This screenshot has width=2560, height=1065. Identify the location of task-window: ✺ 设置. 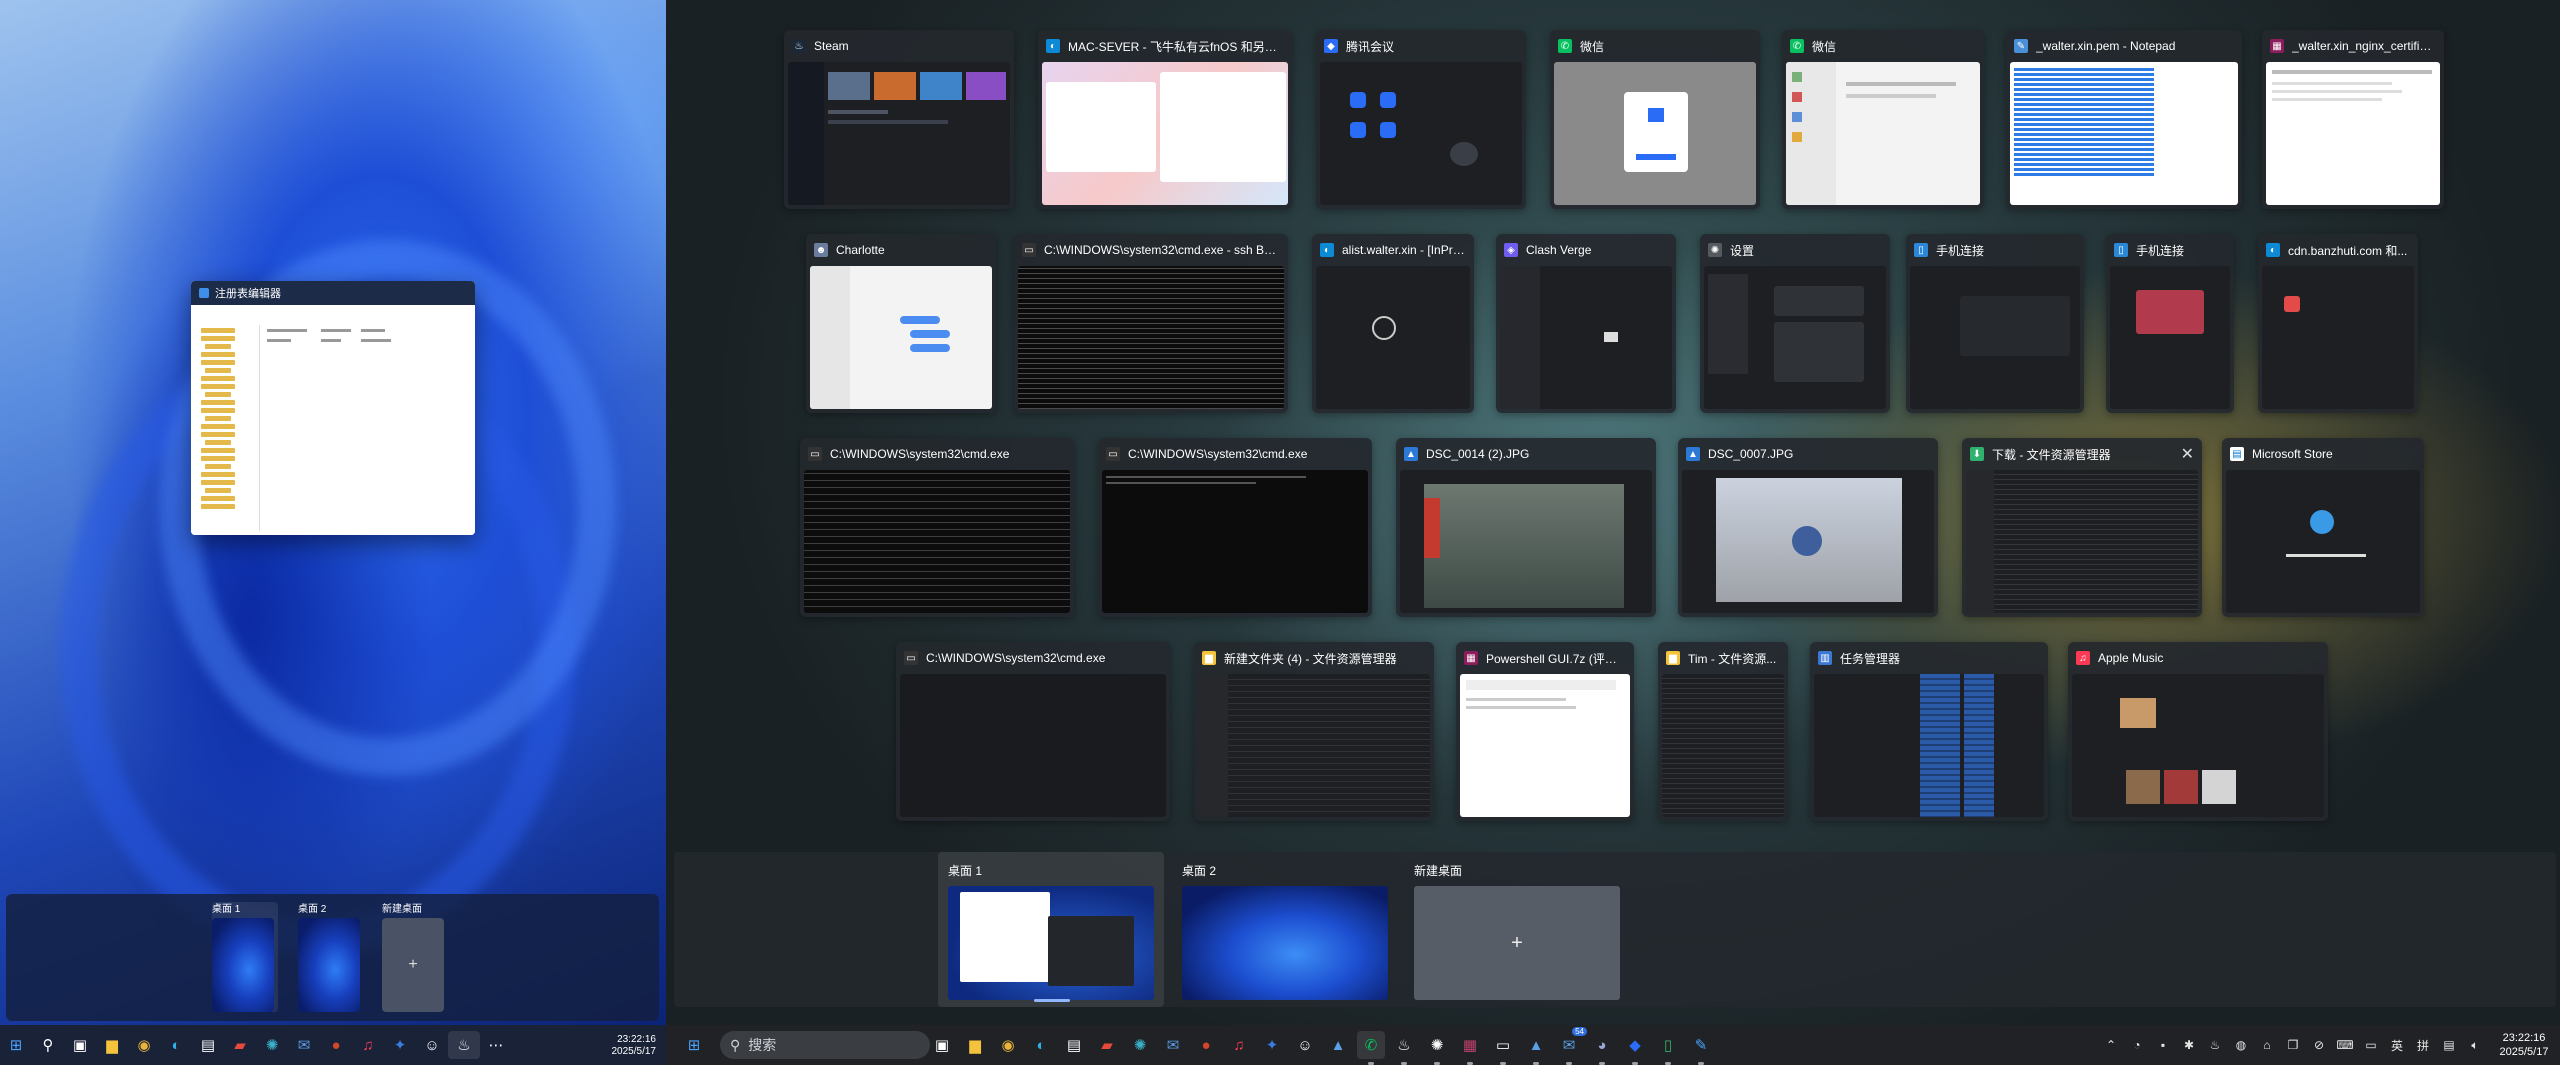
(1795, 323).